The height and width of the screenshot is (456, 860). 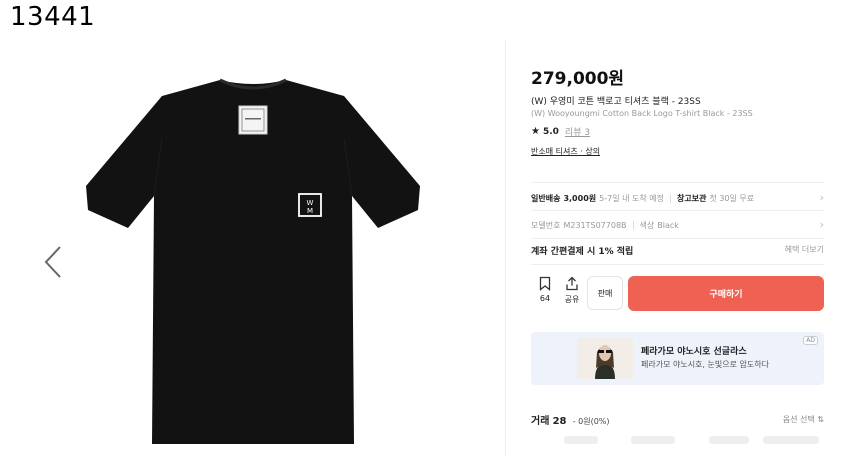 What do you see at coordinates (705, 364) in the screenshot?
I see `ad-subtitle: 페라가모 야노시호, 눈빛으로 압도하다` at bounding box center [705, 364].